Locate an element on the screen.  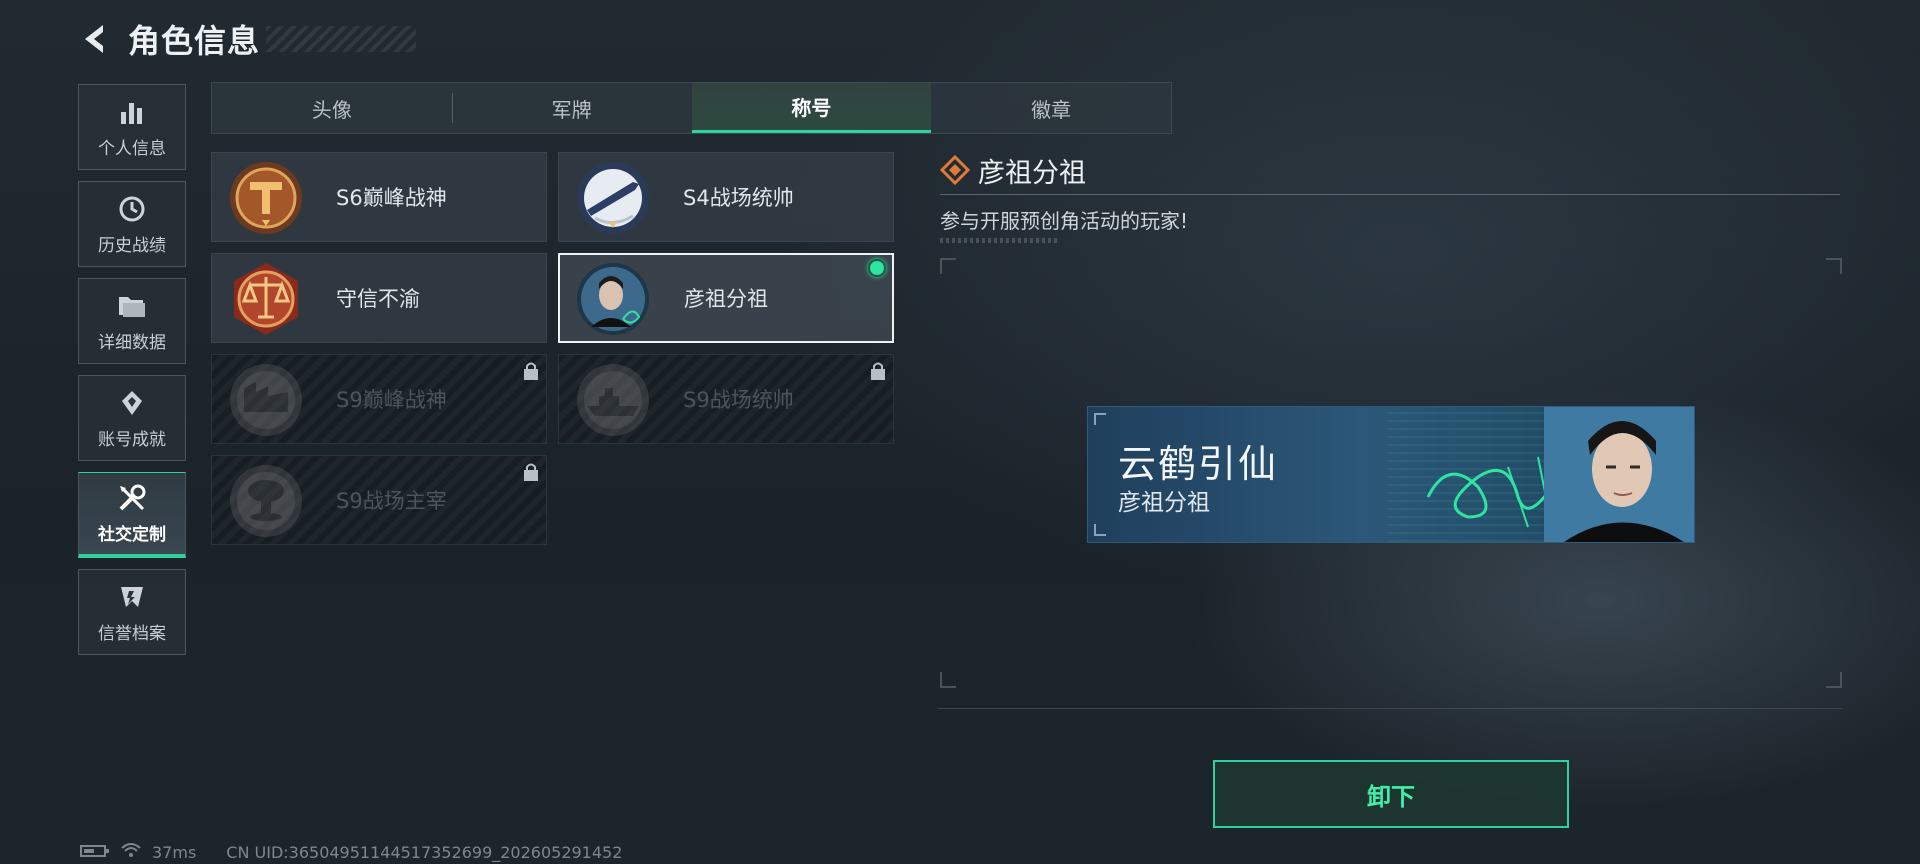
sidebar-item-label: 历史战绩 is located at coordinates (132, 245).